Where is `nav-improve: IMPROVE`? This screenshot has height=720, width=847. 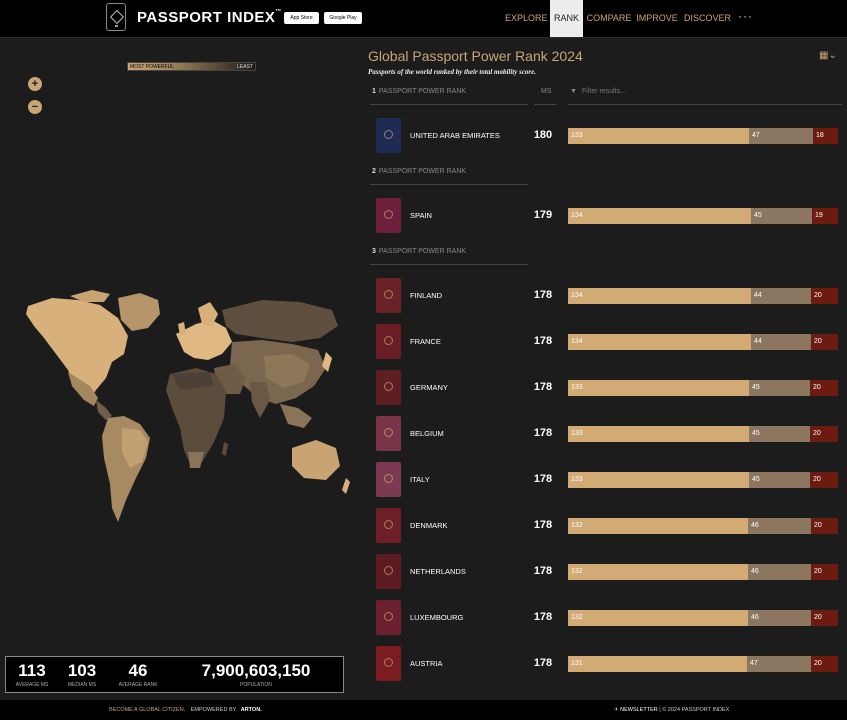 nav-improve: IMPROVE is located at coordinates (657, 18).